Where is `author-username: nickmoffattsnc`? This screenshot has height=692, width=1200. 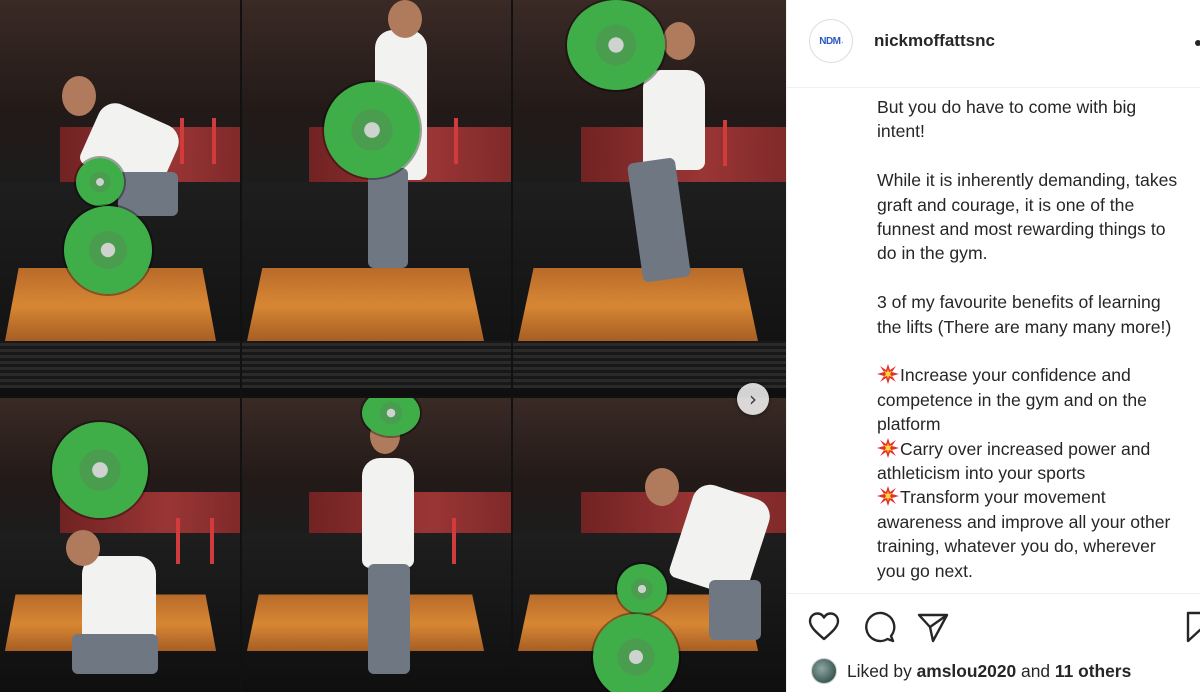 author-username: nickmoffattsnc is located at coordinates (934, 41).